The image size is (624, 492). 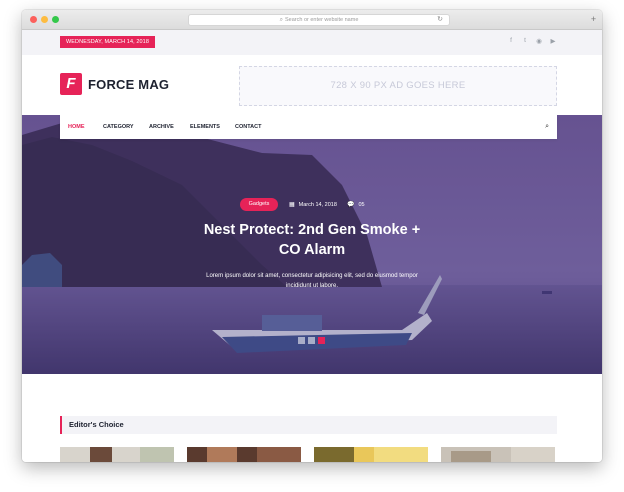 I want to click on minimize-window-button, so click(x=44, y=19).